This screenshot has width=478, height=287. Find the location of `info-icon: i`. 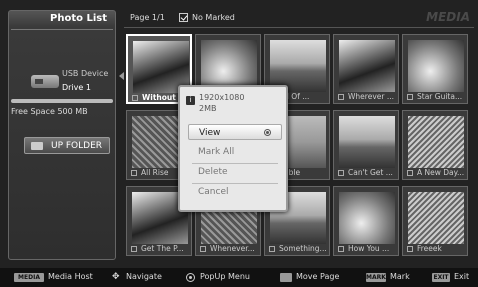

info-icon: i is located at coordinates (190, 100).